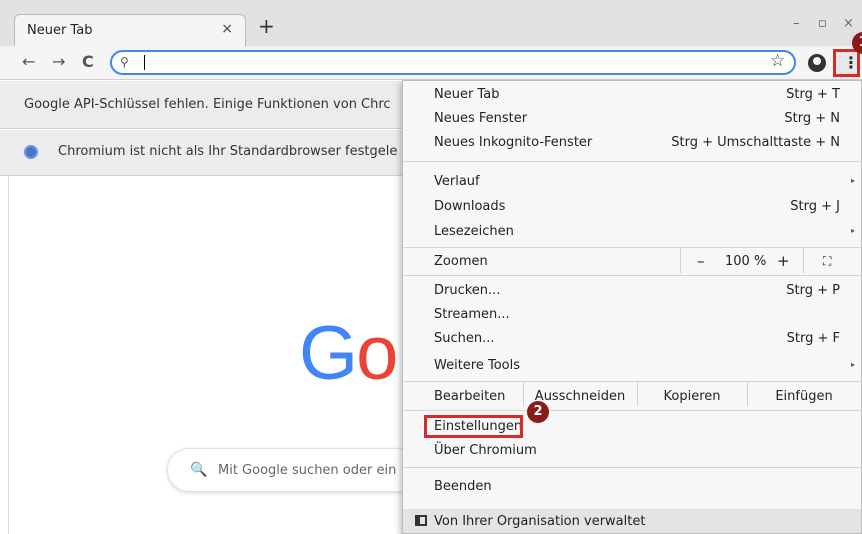 The width and height of the screenshot is (862, 534). Describe the element at coordinates (130, 30) in the screenshot. I see `tab-new-tab: Neuer Tab ×` at that location.